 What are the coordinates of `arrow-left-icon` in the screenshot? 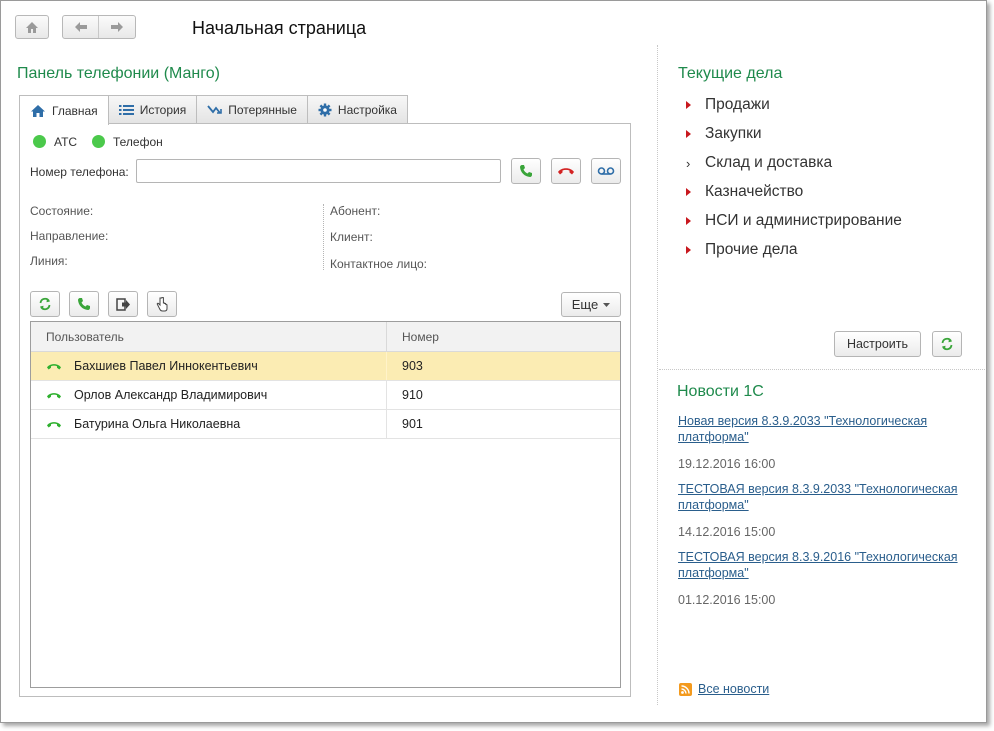 It's located at (80, 27).